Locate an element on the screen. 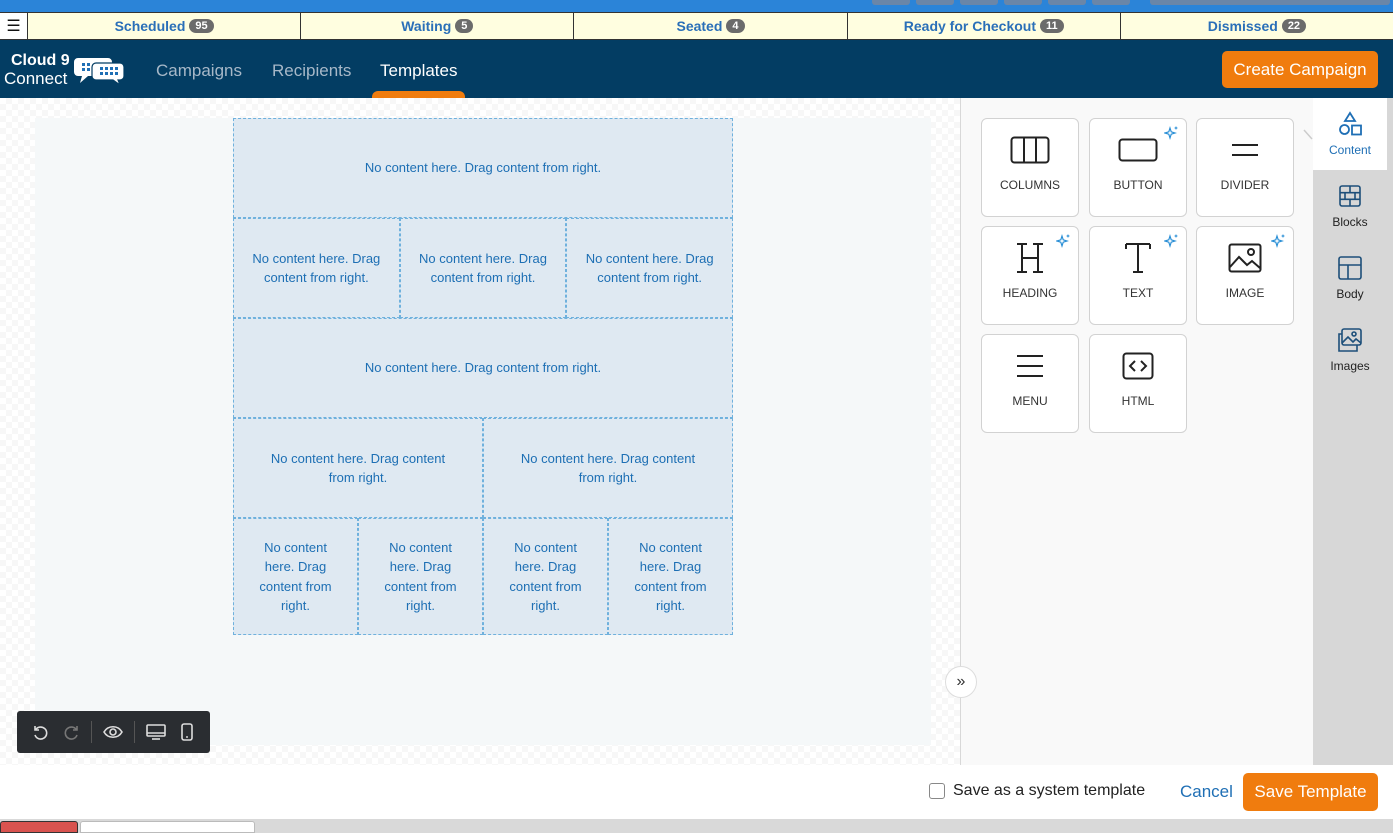 The width and height of the screenshot is (1393, 833). side-tabs: Content Blocks Body Images is located at coordinates (1353, 431).